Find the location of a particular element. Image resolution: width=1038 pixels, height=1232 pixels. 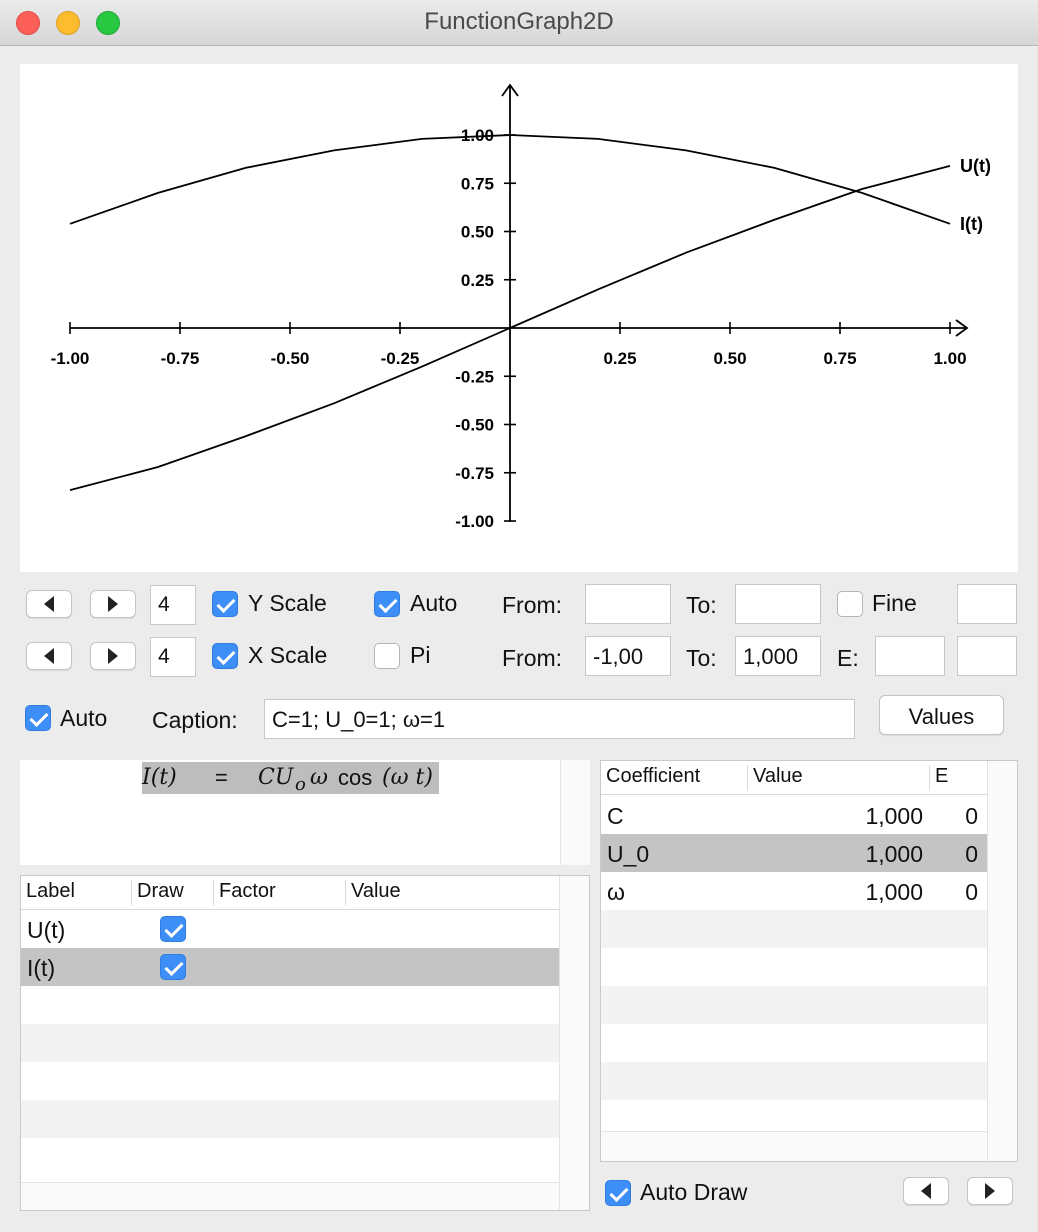

caption-auto-checkbox is located at coordinates (38, 718).